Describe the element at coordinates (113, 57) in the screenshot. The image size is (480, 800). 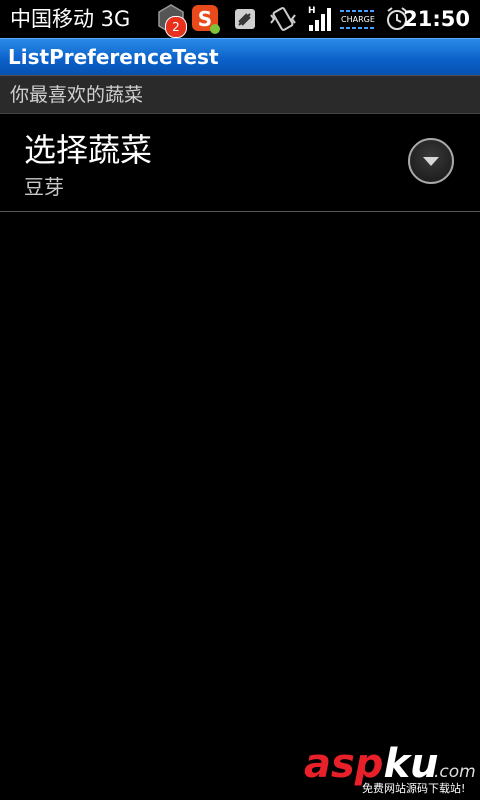
I see `app-title: ListPreferenceTest` at that location.